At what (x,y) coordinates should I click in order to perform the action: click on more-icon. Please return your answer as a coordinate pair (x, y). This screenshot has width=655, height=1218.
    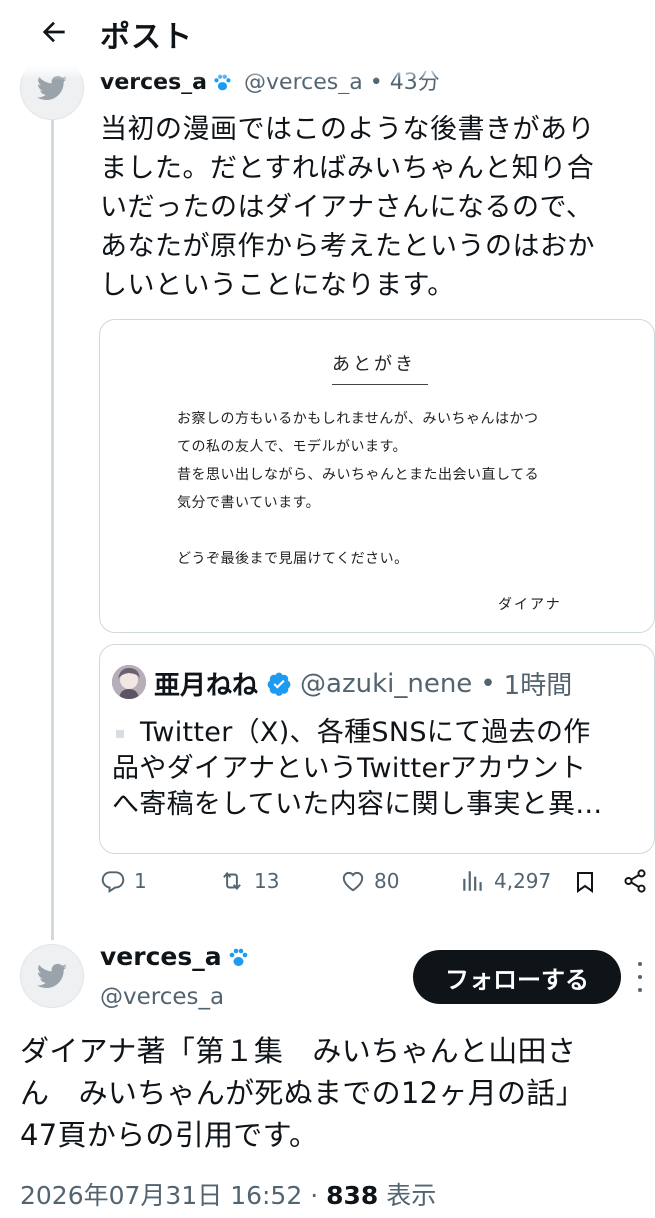
    Looking at the image, I should click on (640, 964).